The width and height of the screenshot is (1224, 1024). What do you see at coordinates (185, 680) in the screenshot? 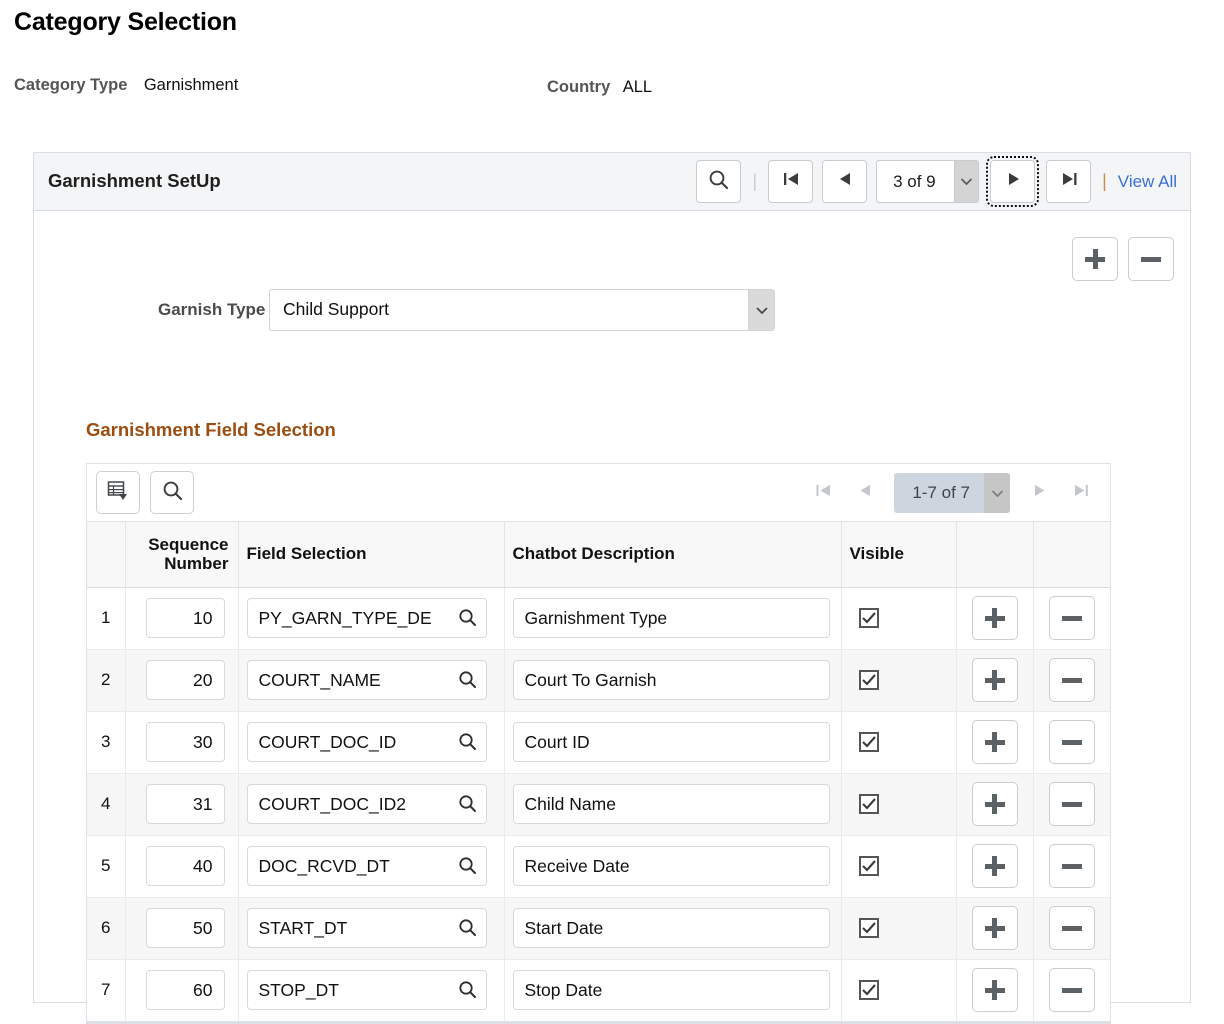
I see `sequence-number-input: 20` at bounding box center [185, 680].